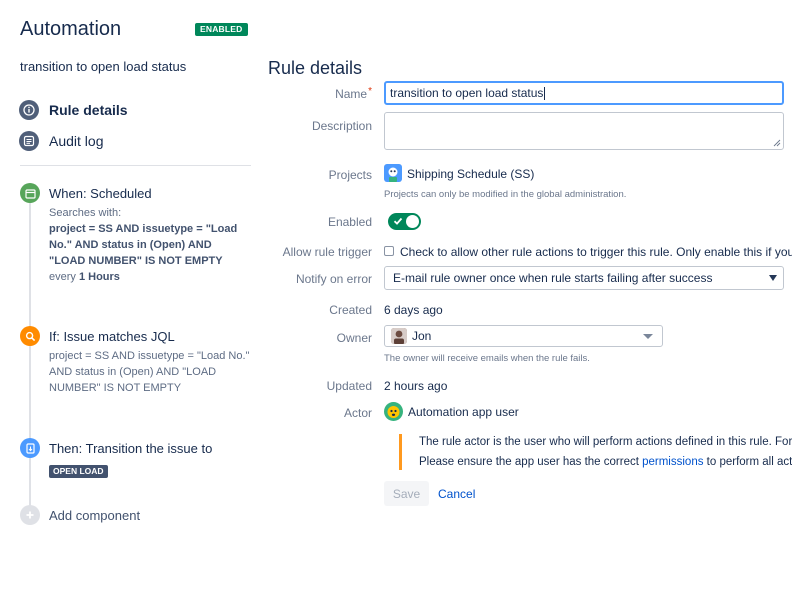  Describe the element at coordinates (777, 143) in the screenshot. I see `resize-grip-icon` at that location.